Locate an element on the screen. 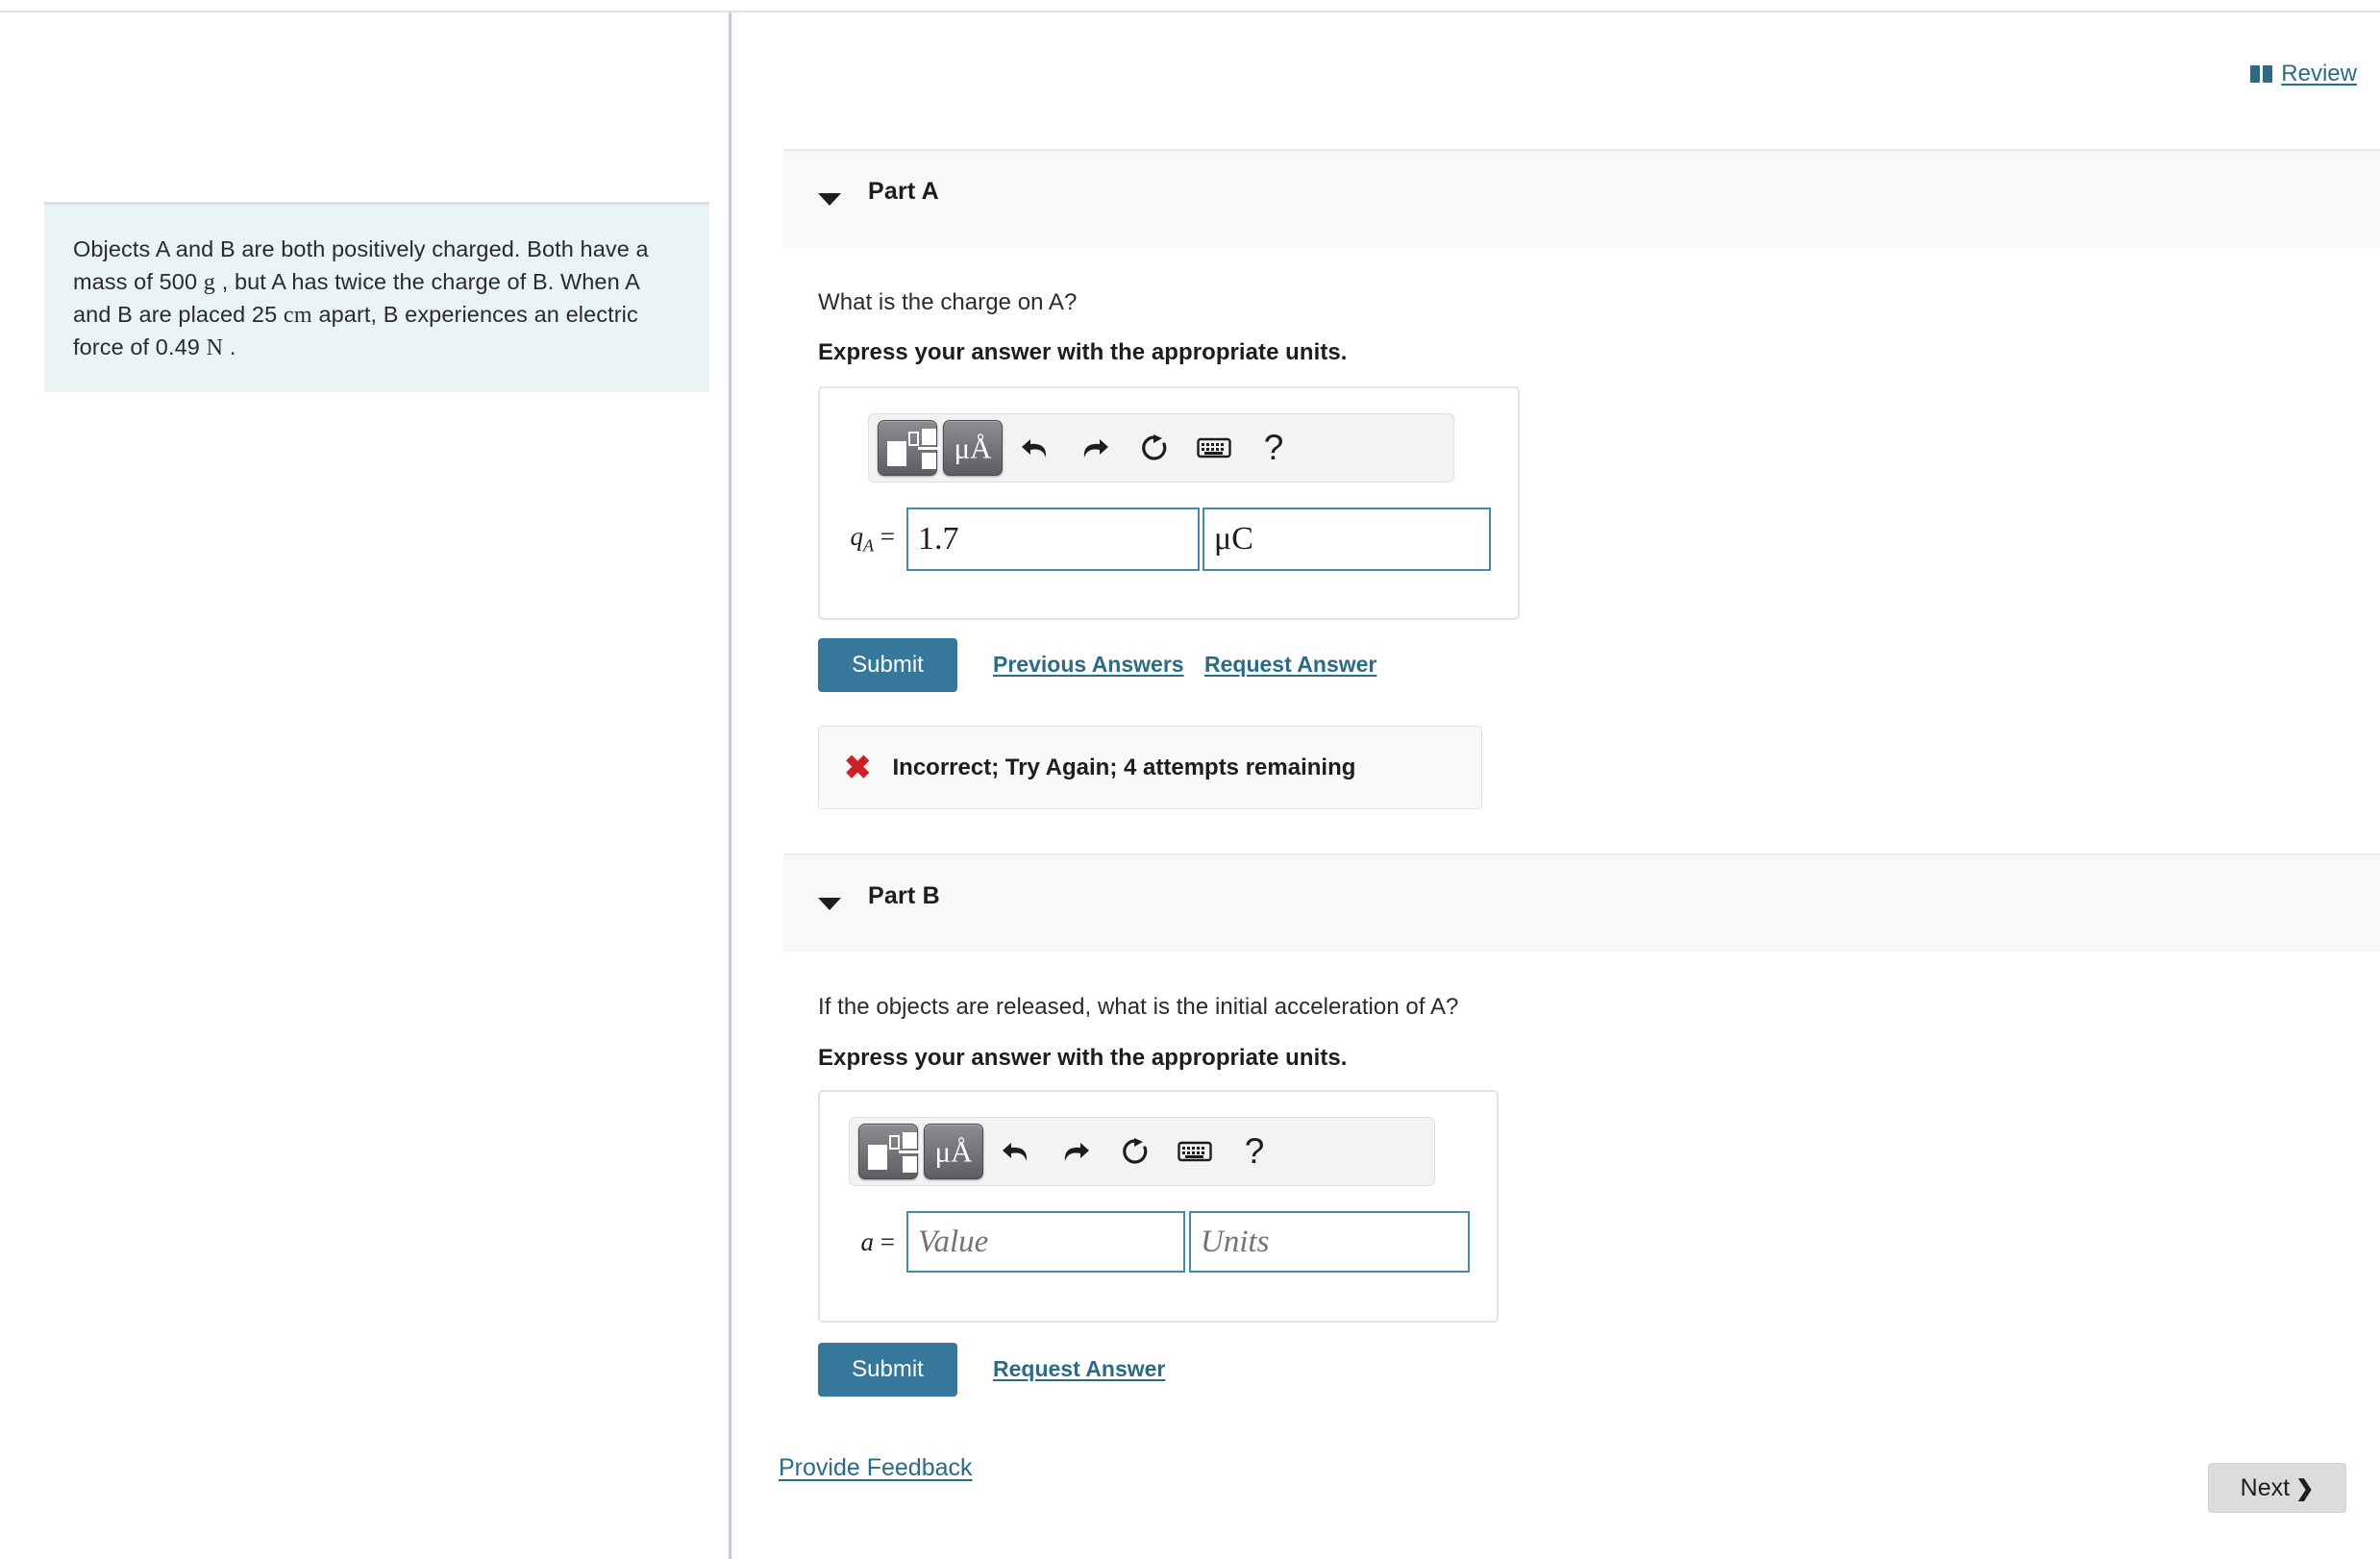 This screenshot has width=2380, height=1559. part-a-units-input: μC is located at coordinates (1347, 539).